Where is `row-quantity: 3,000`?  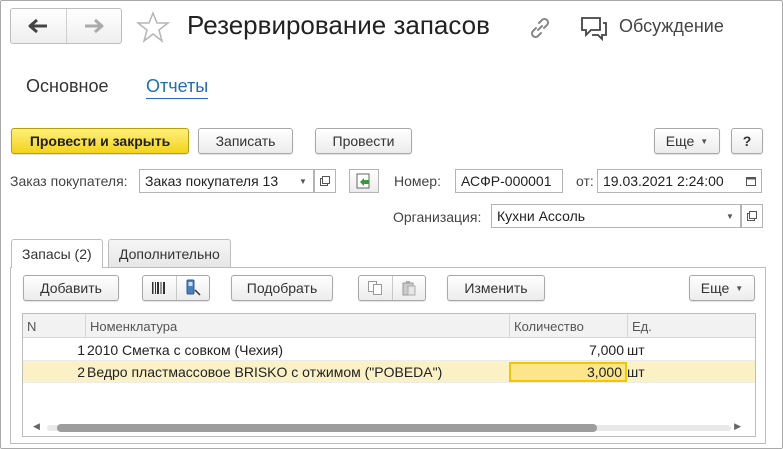
row-quantity: 3,000 is located at coordinates (568, 372).